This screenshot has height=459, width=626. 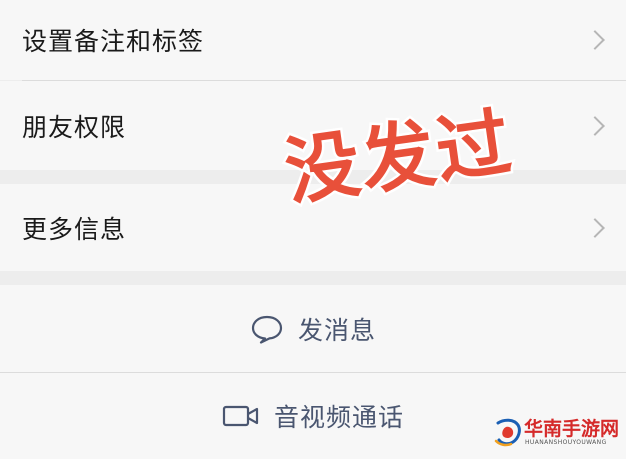 I want to click on watermark-logo: 华南手游网 HUANANSHOUYOUWANG, so click(x=556, y=432).